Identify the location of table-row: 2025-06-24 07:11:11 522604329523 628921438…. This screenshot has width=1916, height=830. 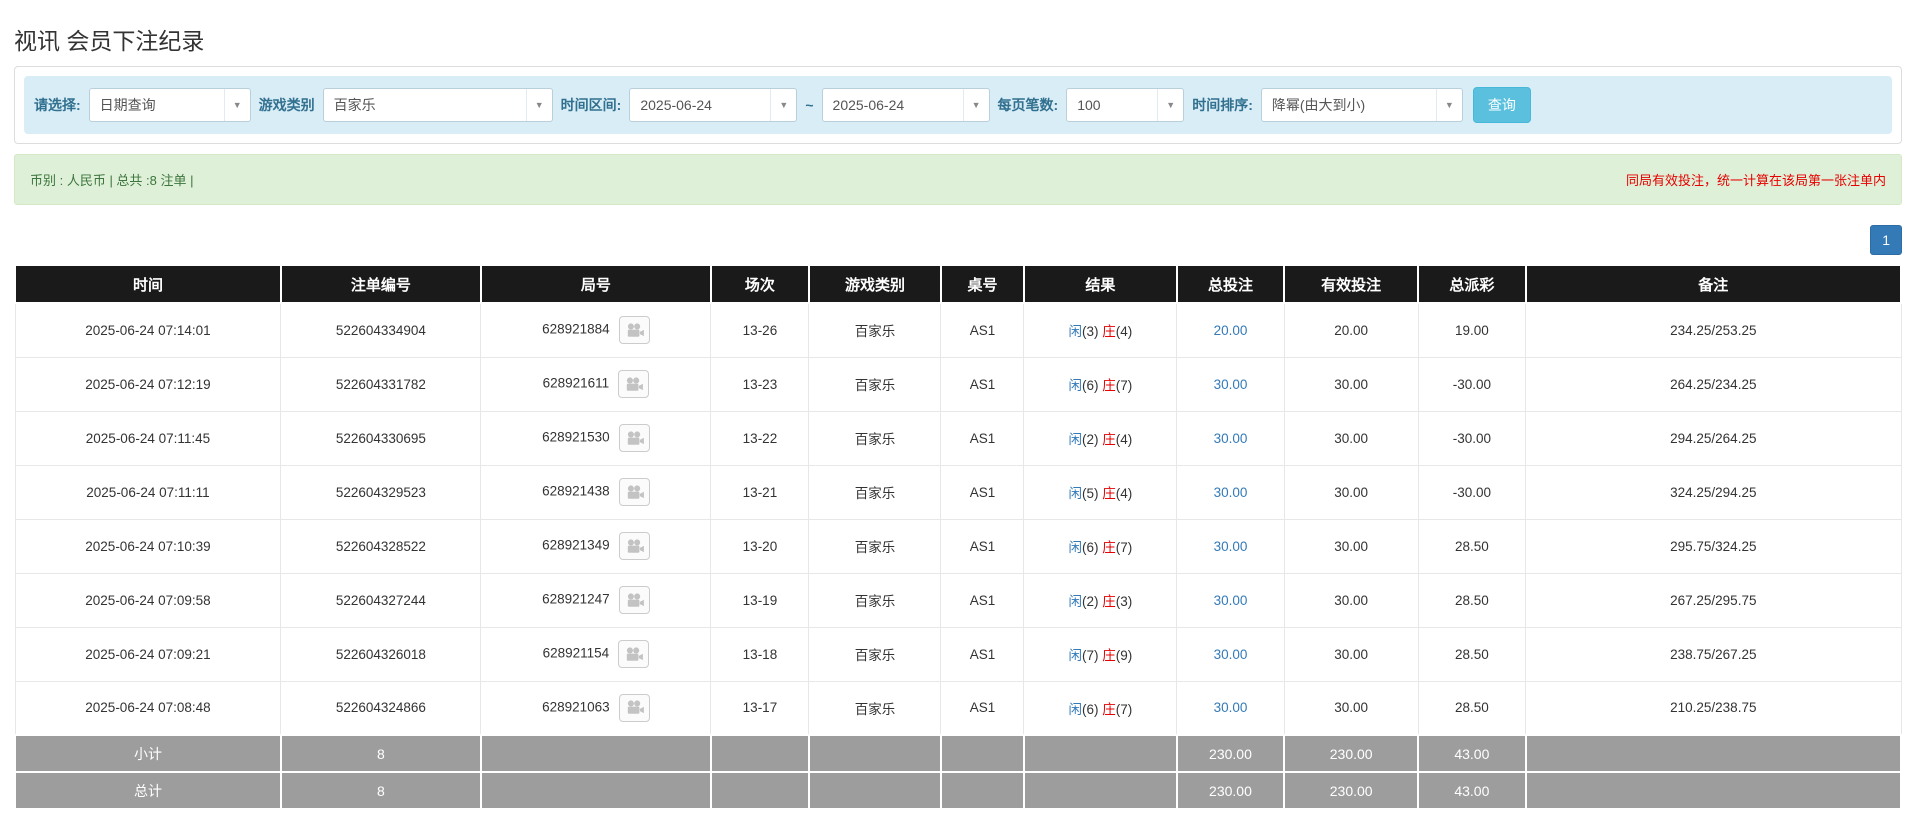
(958, 492).